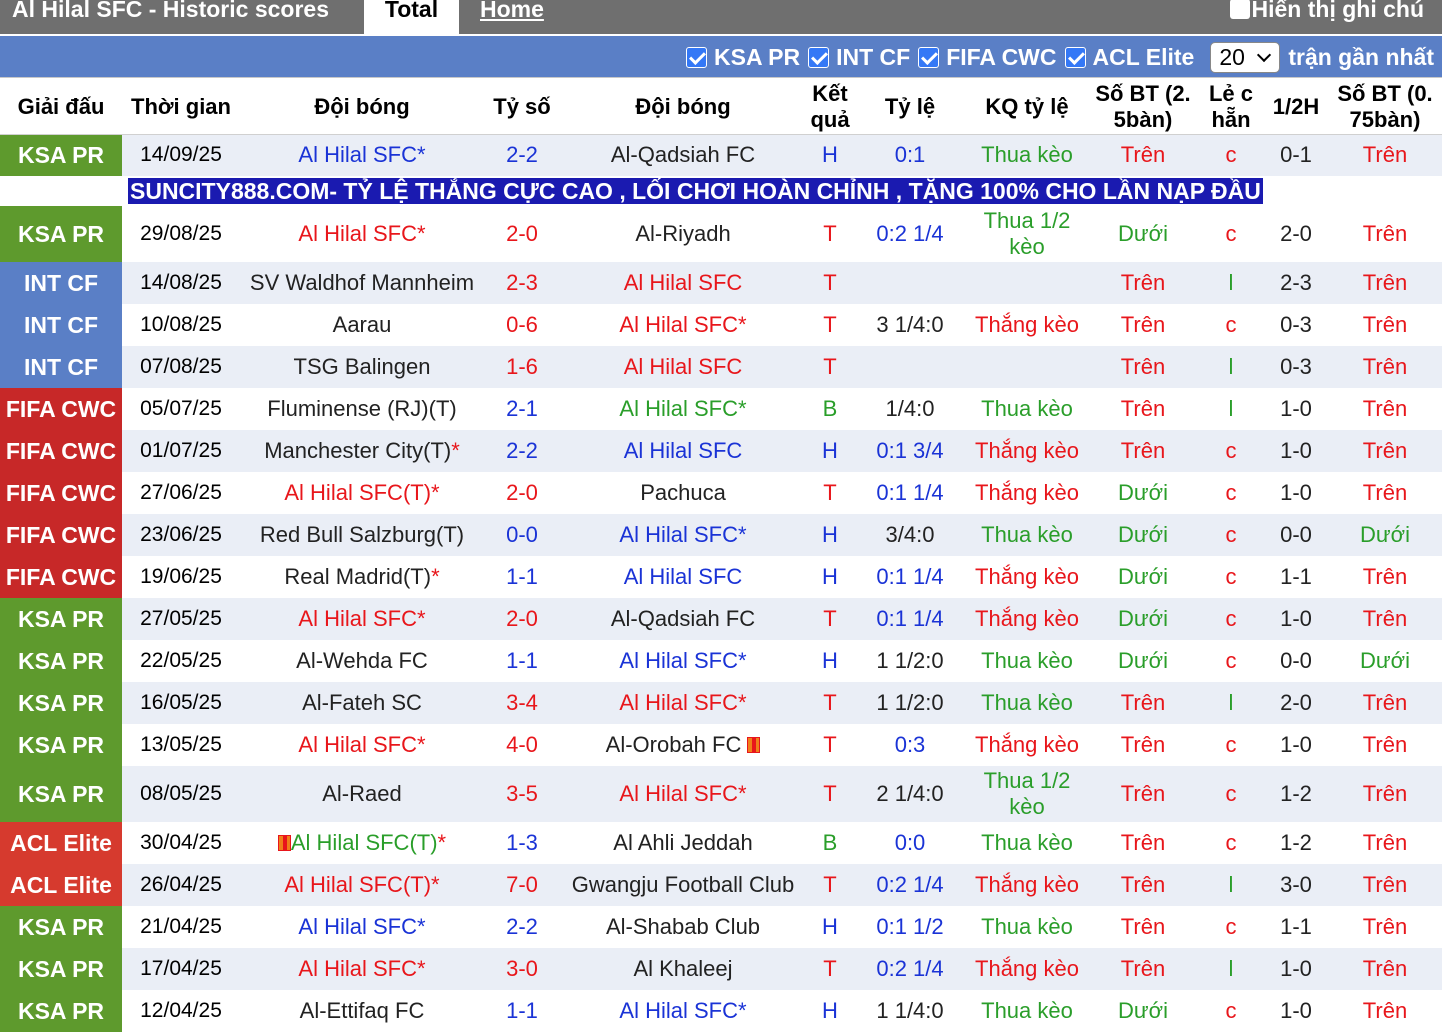  Describe the element at coordinates (683, 493) in the screenshot. I see `away-team: Pachuca` at that location.